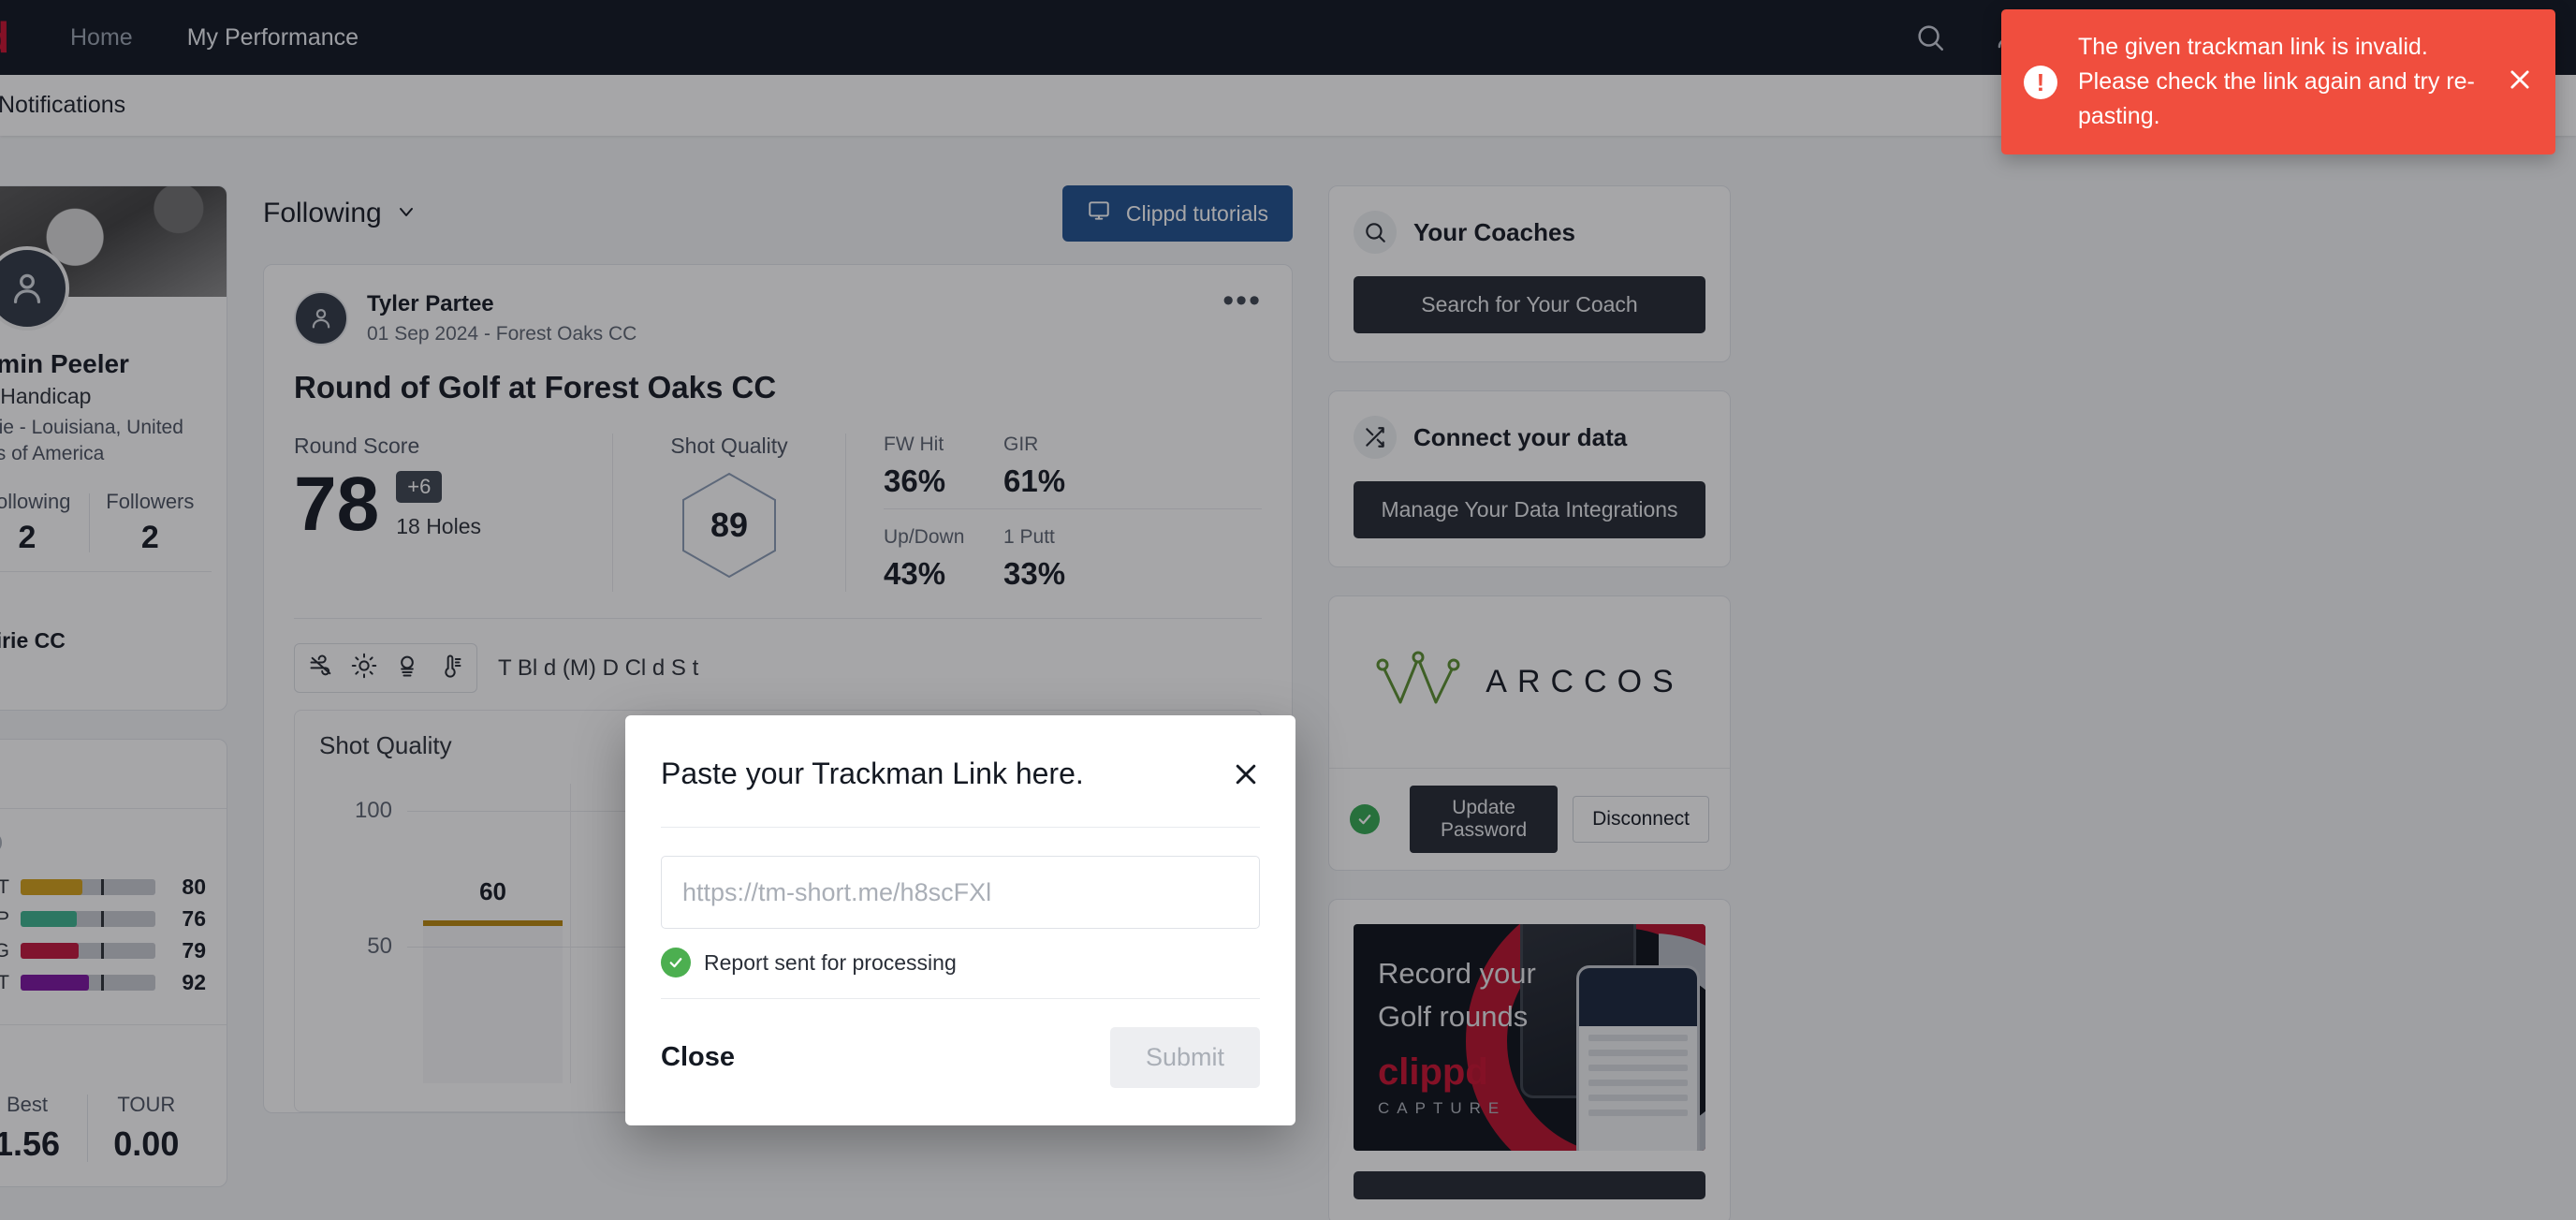 The width and height of the screenshot is (2576, 1220). I want to click on alert-icon: !, so click(2040, 82).